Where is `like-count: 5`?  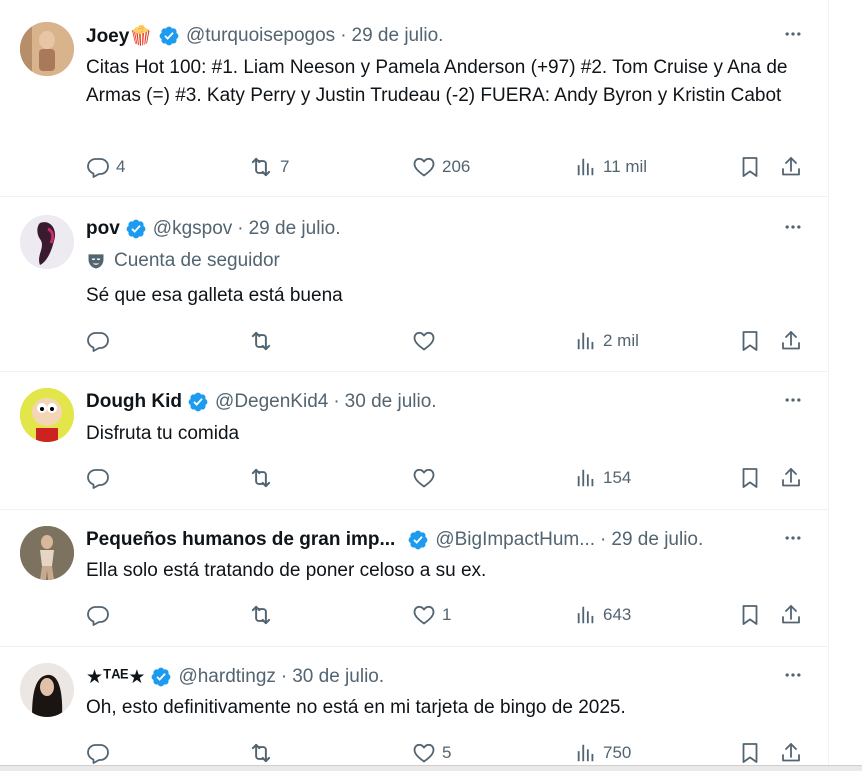
like-count: 5 is located at coordinates (447, 752).